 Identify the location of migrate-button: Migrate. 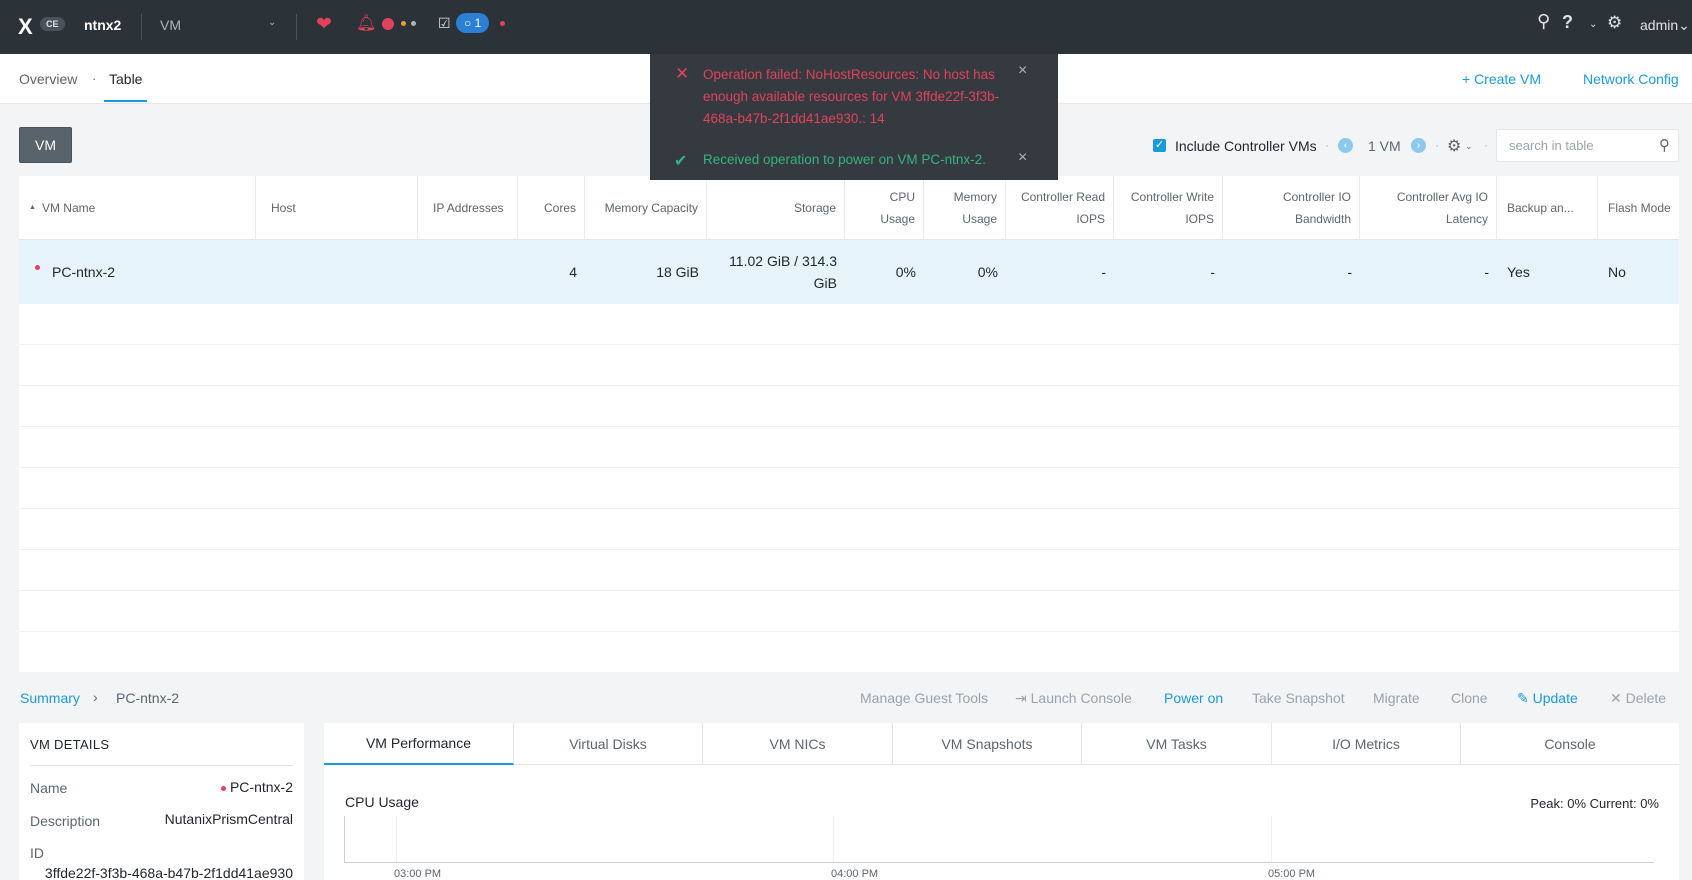
(1396, 698).